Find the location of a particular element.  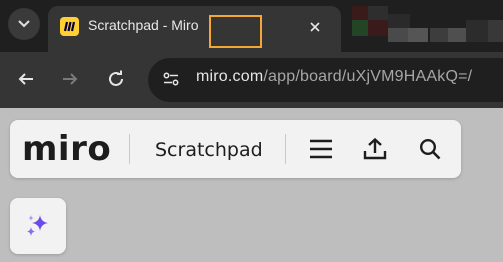

tab-search-button is located at coordinates (24, 24).